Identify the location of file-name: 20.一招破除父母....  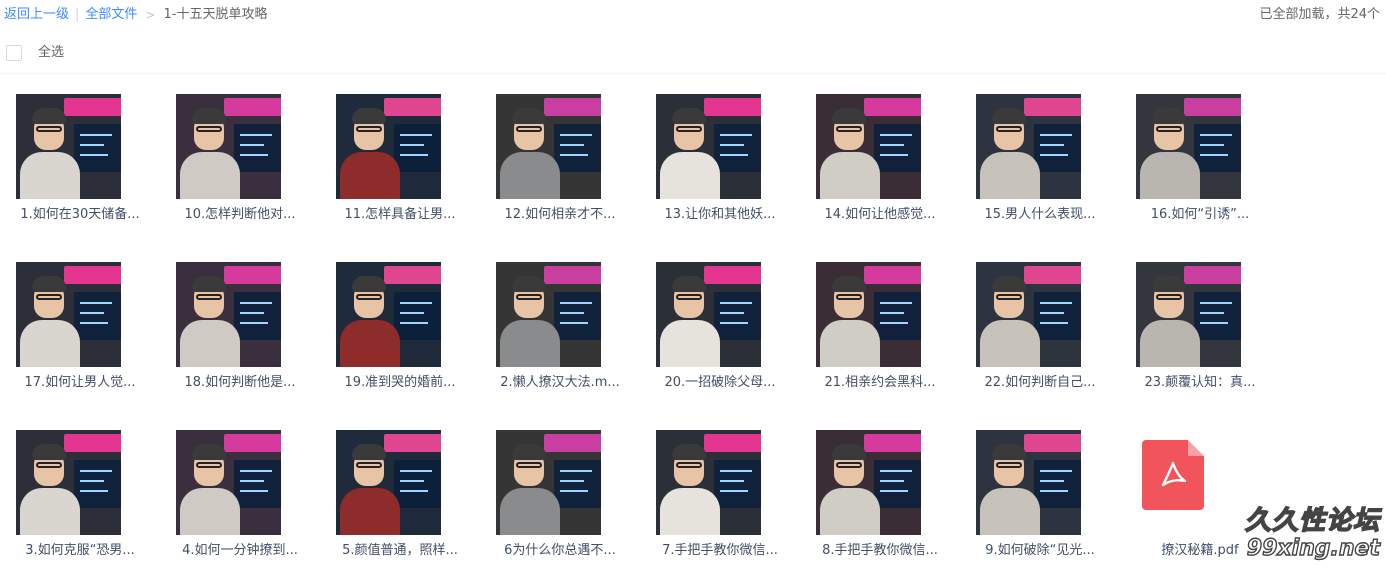
(720, 382).